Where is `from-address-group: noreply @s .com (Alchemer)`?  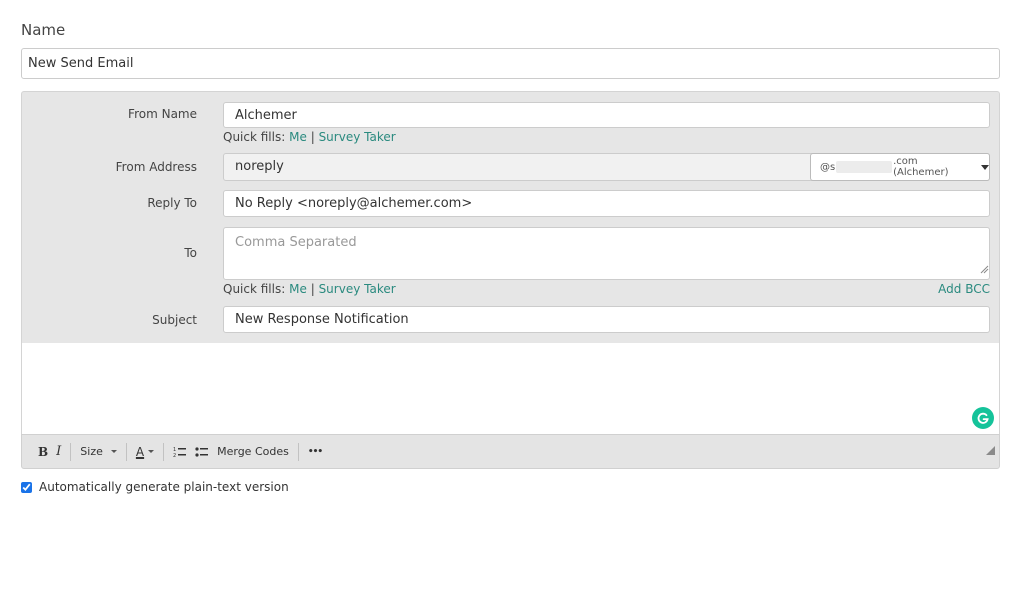 from-address-group: noreply @s .com (Alchemer) is located at coordinates (606, 167).